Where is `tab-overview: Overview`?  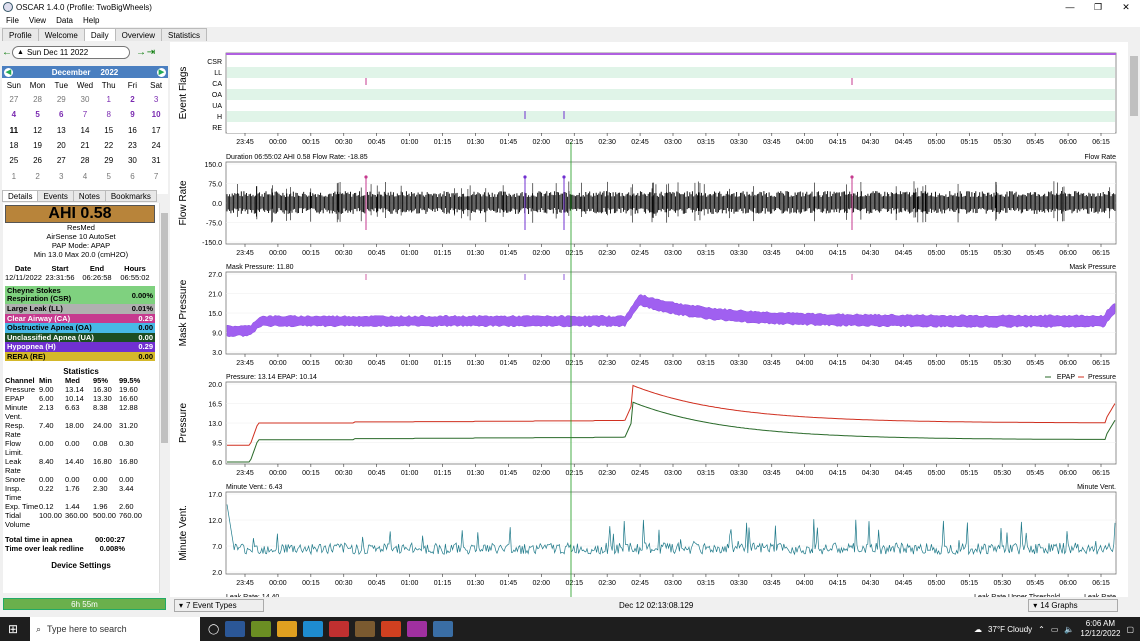 tab-overview: Overview is located at coordinates (138, 34).